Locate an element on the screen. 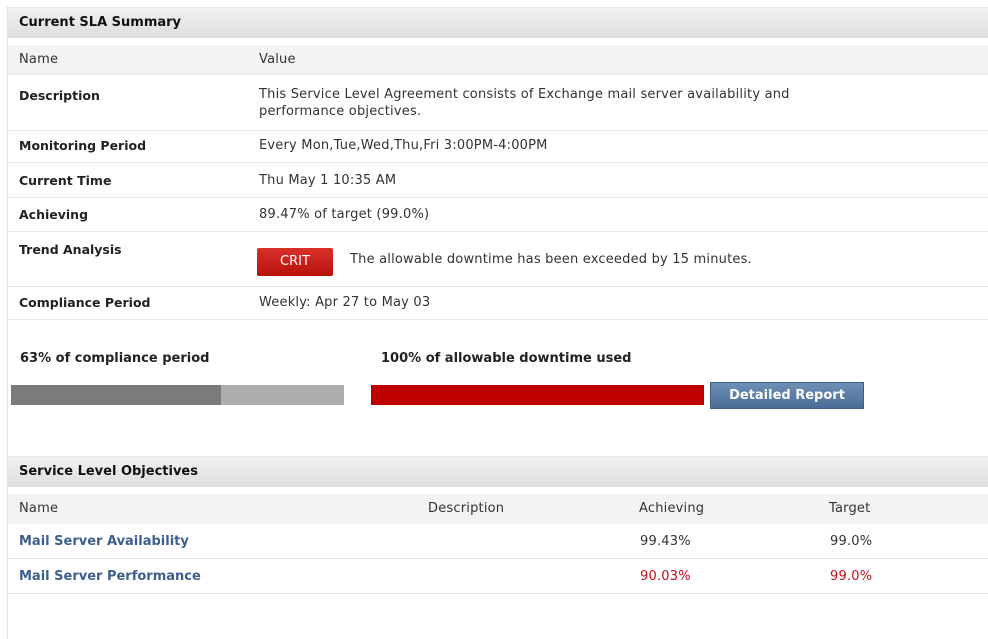  slo-table-header-row: Name Description Achieving Target is located at coordinates (498, 509).